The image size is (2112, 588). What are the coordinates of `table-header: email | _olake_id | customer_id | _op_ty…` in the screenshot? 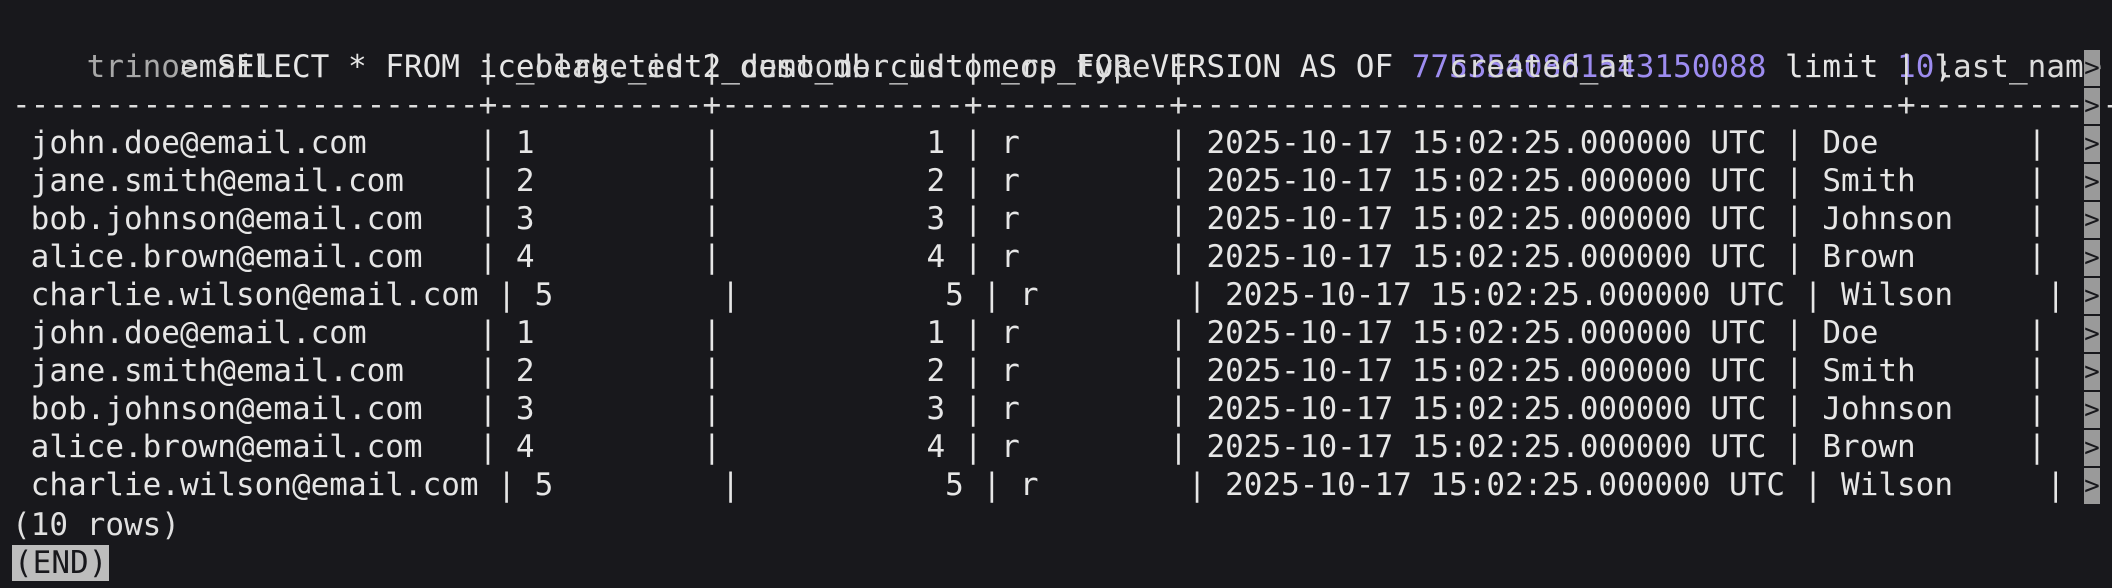 It's located at (1062, 67).